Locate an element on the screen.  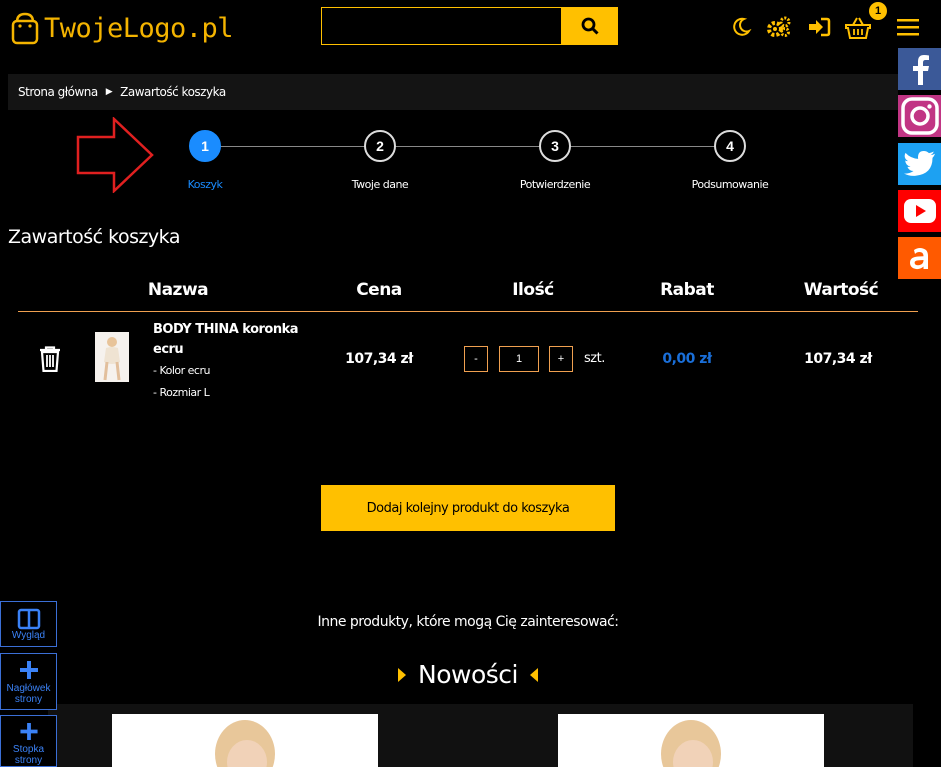
new-products-heading: Nowości is located at coordinates (468, 674).